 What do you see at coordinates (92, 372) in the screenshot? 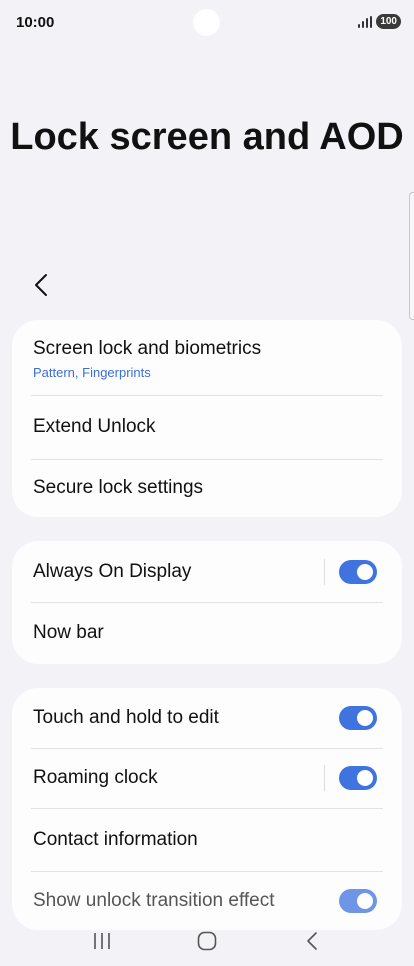
I see `row-sublabel: Pattern, Fingerprints` at bounding box center [92, 372].